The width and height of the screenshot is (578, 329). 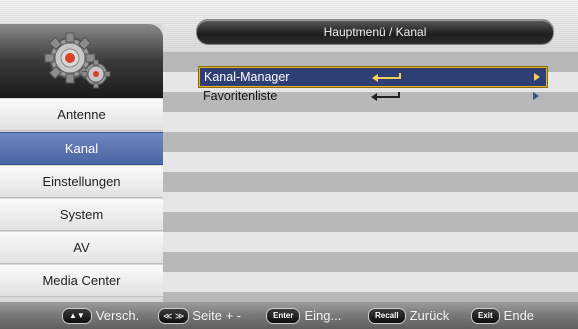 I want to click on hint-label: Ende, so click(x=519, y=315).